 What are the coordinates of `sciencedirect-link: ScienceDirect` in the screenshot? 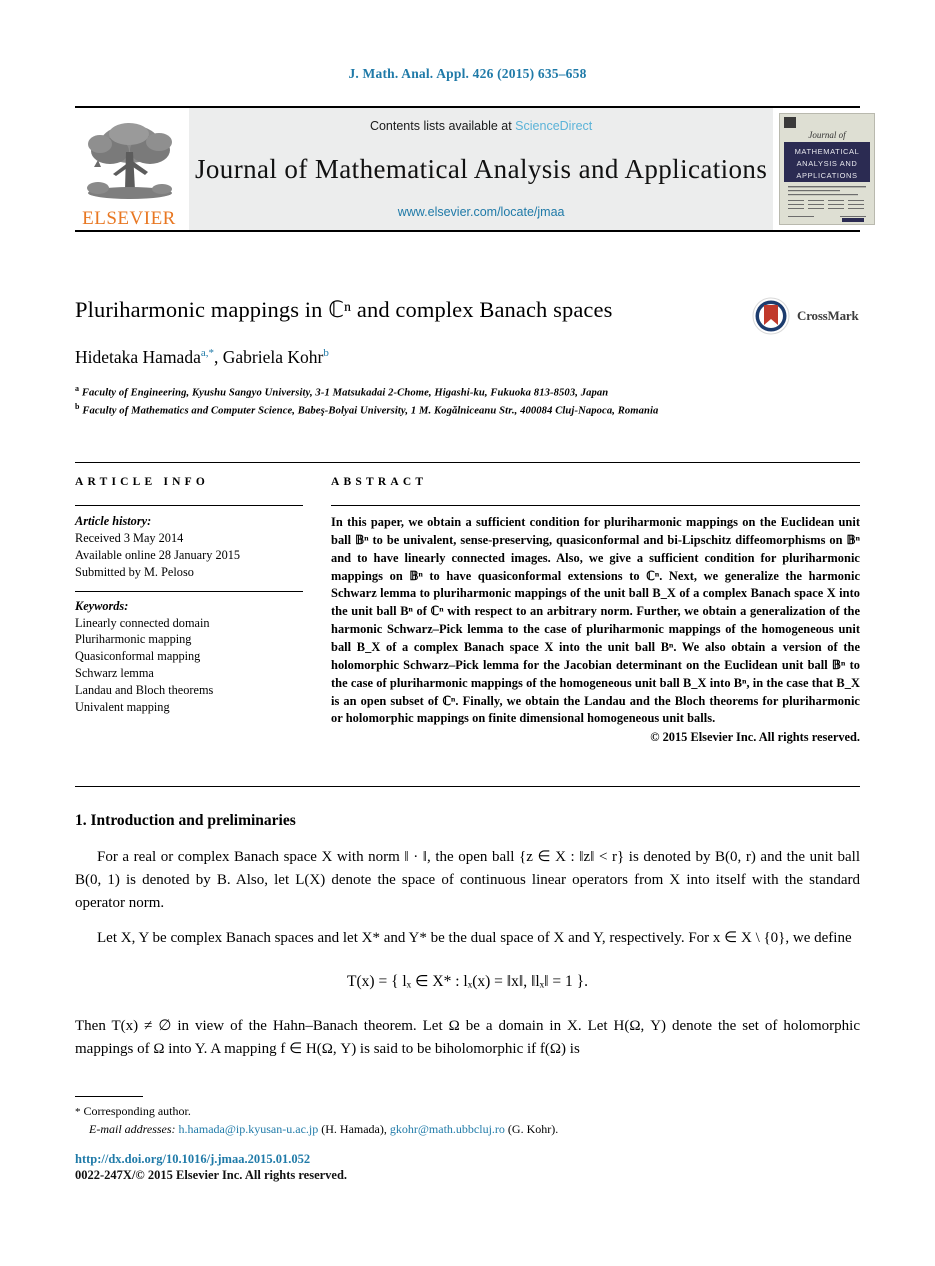 It's located at (553, 126).